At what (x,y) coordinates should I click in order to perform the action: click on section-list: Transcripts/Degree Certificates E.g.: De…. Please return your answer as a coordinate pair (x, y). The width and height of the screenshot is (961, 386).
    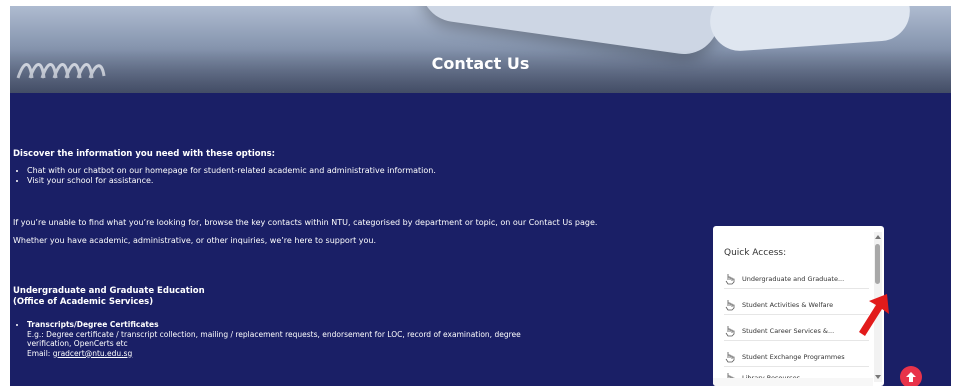
    Looking at the image, I should click on (370, 339).